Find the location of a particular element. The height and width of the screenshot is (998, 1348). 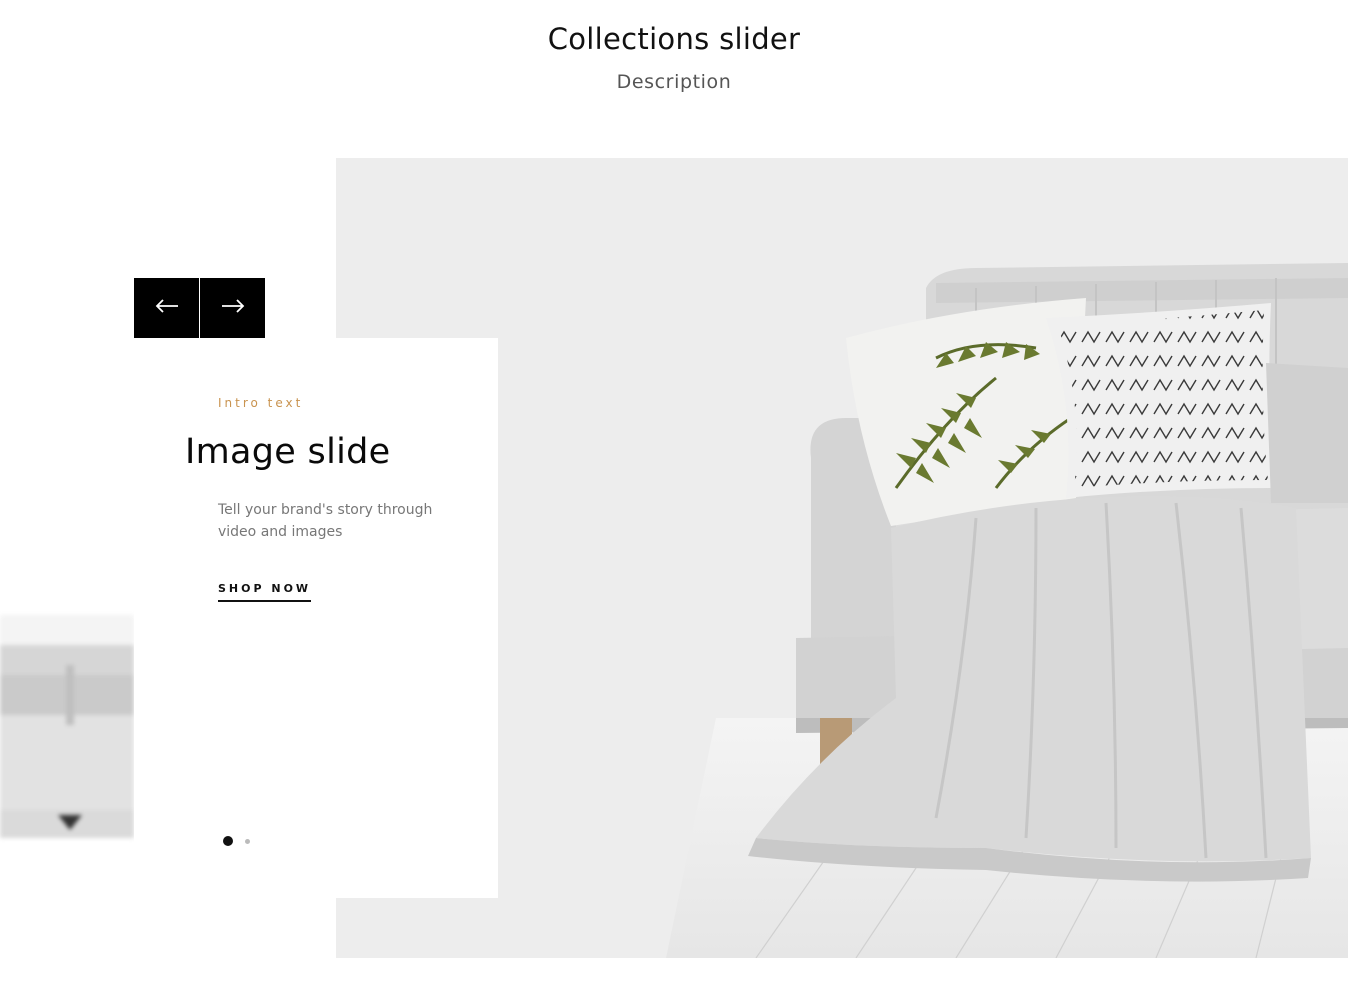

section-title: Collections slider is located at coordinates (674, 39).